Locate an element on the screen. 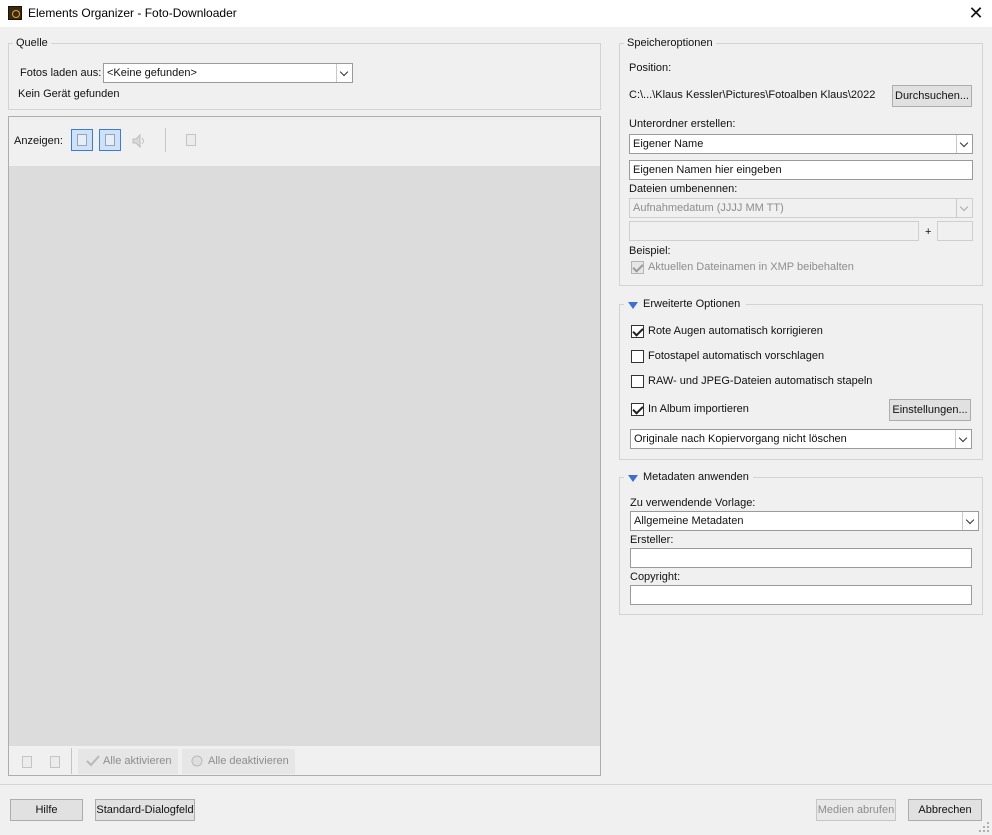 The image size is (992, 835). default-dialog-button: Standard-Dialogfeld is located at coordinates (145, 810).